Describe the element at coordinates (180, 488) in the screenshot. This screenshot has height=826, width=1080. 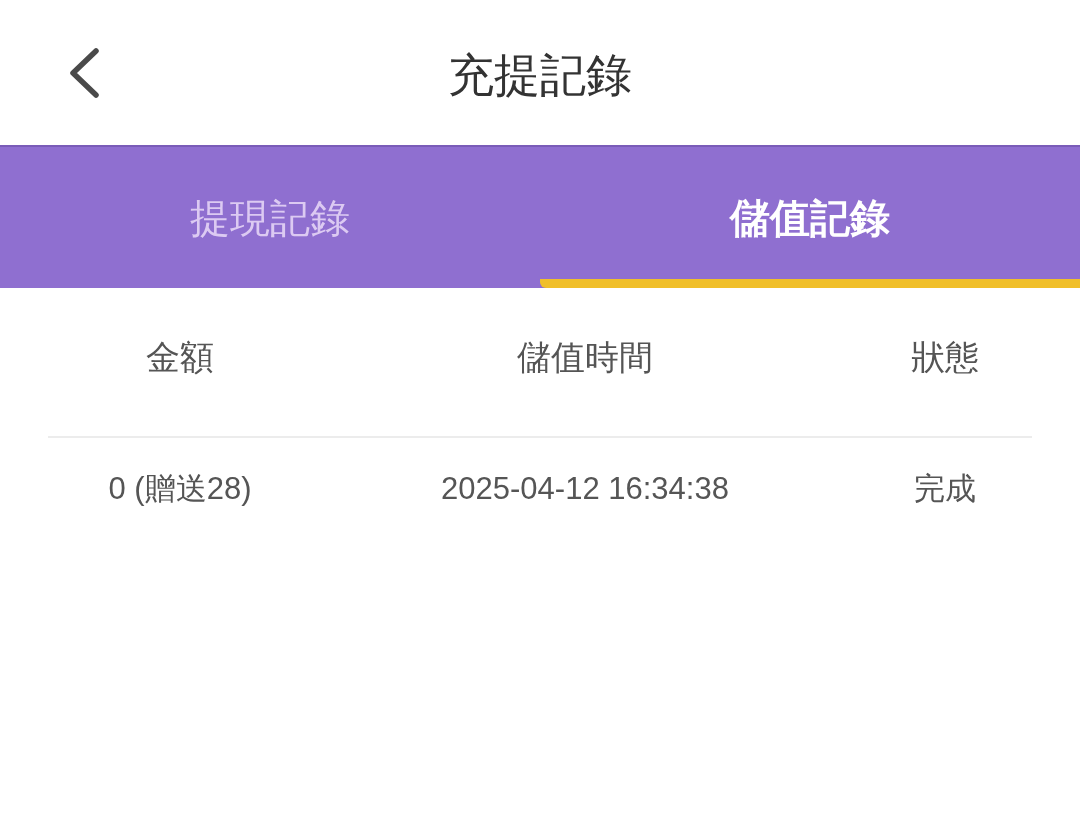
I see `table-cell: 0 (贈送28)` at that location.